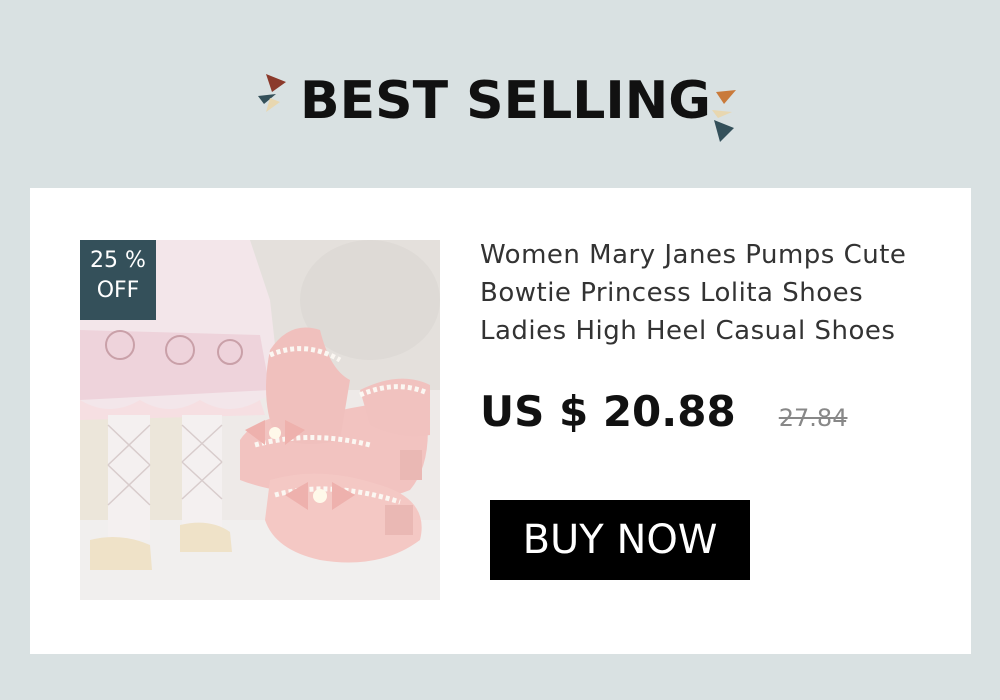 The image size is (1000, 700). Describe the element at coordinates (118, 290) in the screenshot. I see `discount-off-label: OFF` at that location.